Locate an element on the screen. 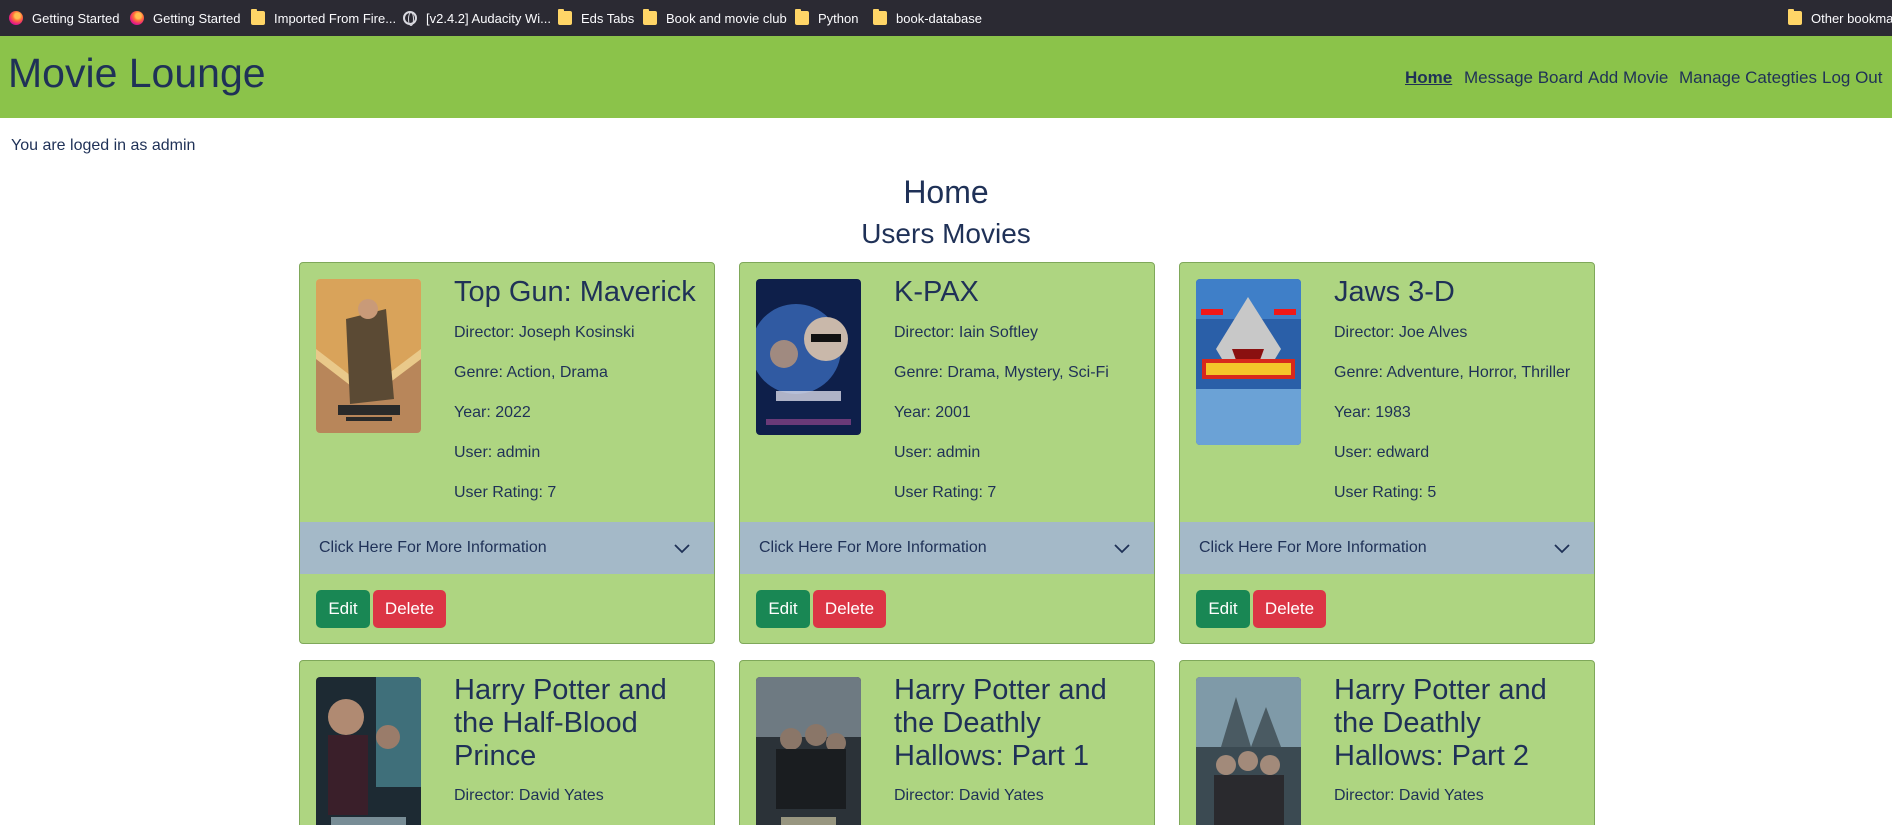 This screenshot has width=1892, height=825. bookmark-book-database: book-database is located at coordinates (927, 18).